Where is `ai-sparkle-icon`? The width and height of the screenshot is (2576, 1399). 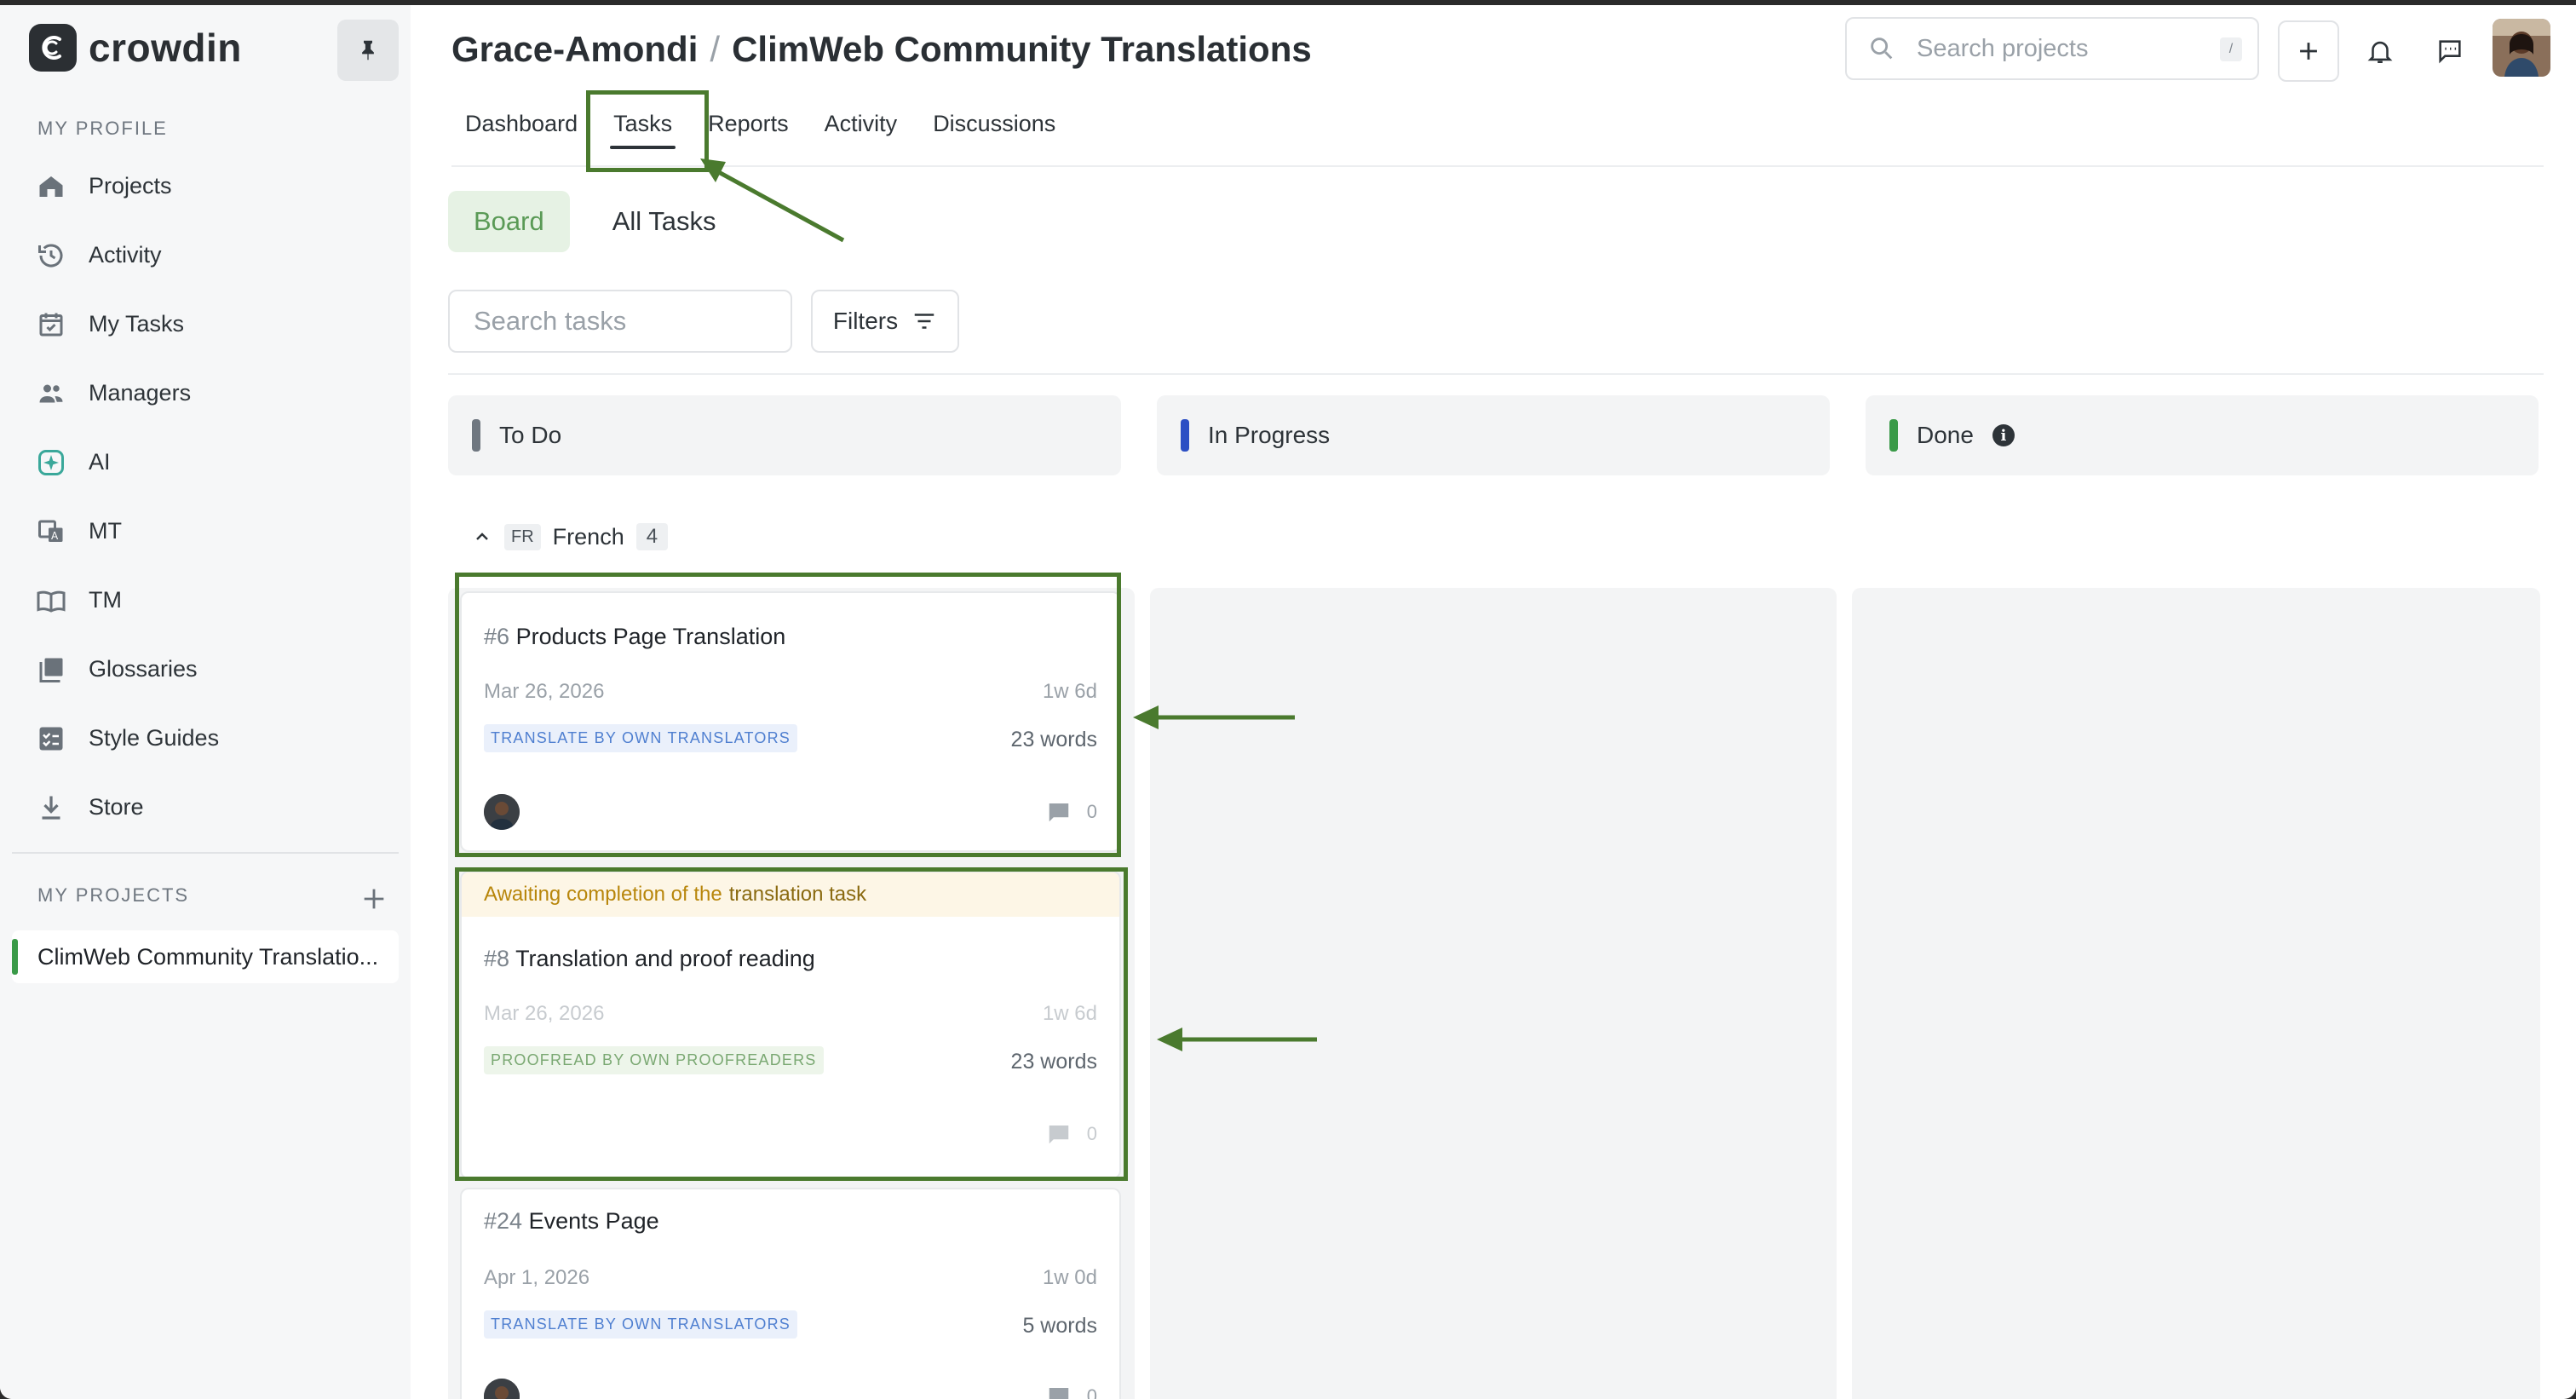 ai-sparkle-icon is located at coordinates (51, 462).